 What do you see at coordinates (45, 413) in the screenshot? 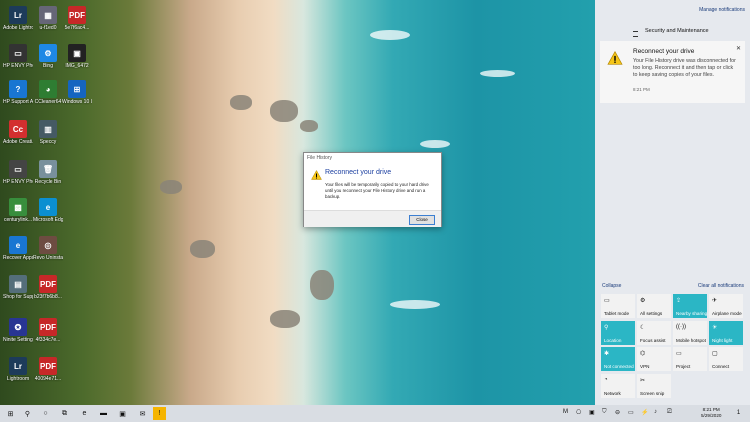
I see `cortana-button: ○` at bounding box center [45, 413].